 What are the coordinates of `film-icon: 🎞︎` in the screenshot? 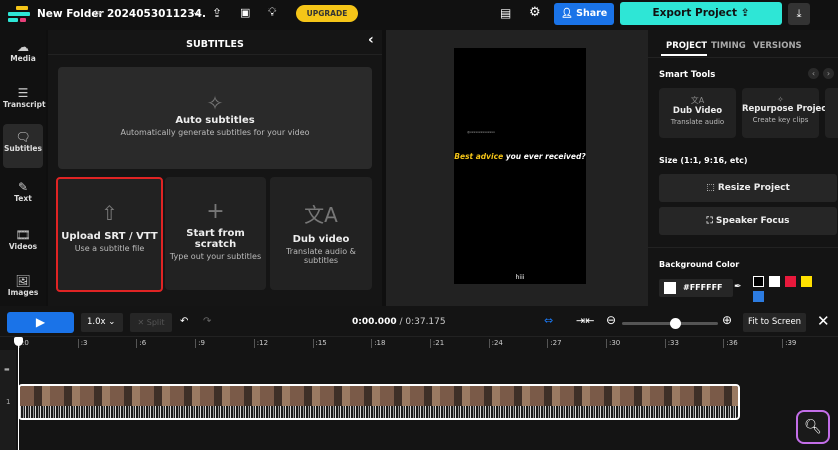 It's located at (23, 235).